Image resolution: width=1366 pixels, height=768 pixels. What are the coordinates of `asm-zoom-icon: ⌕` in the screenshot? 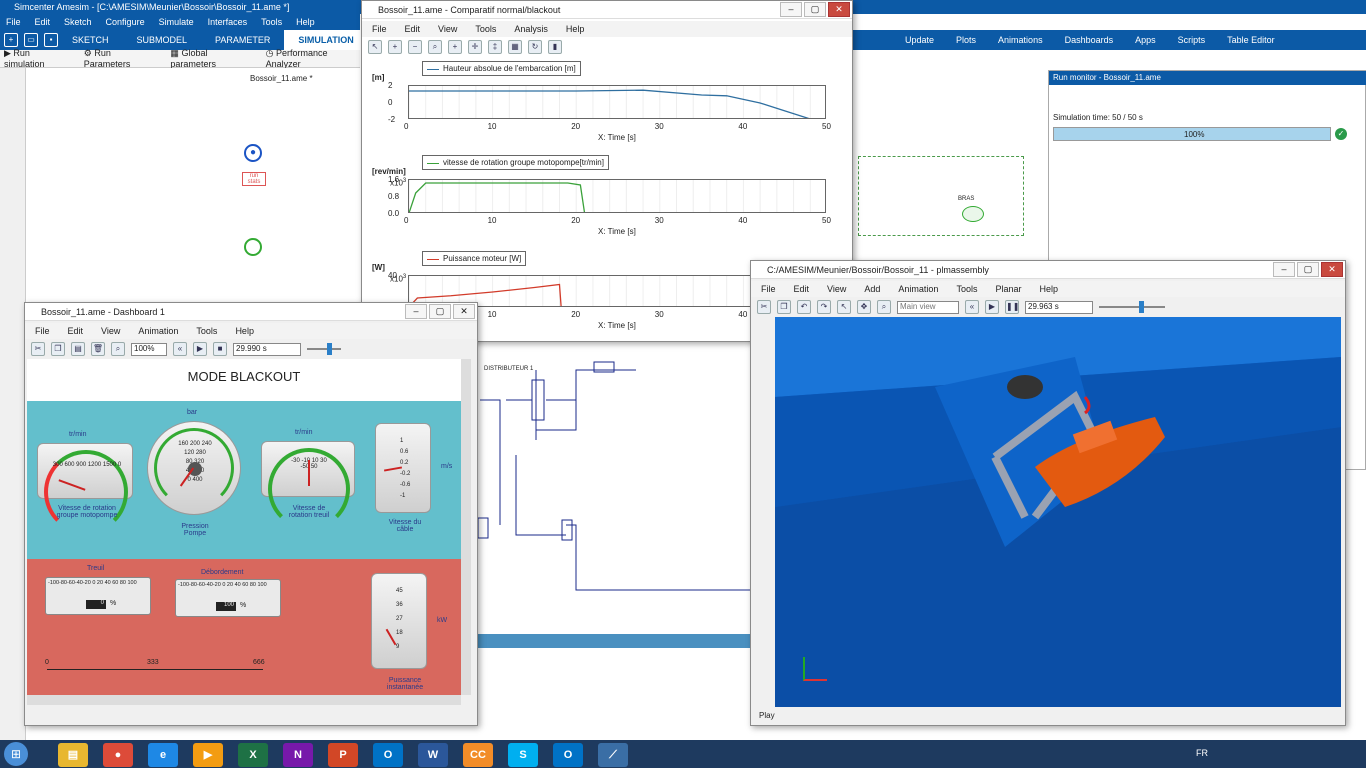 It's located at (884, 307).